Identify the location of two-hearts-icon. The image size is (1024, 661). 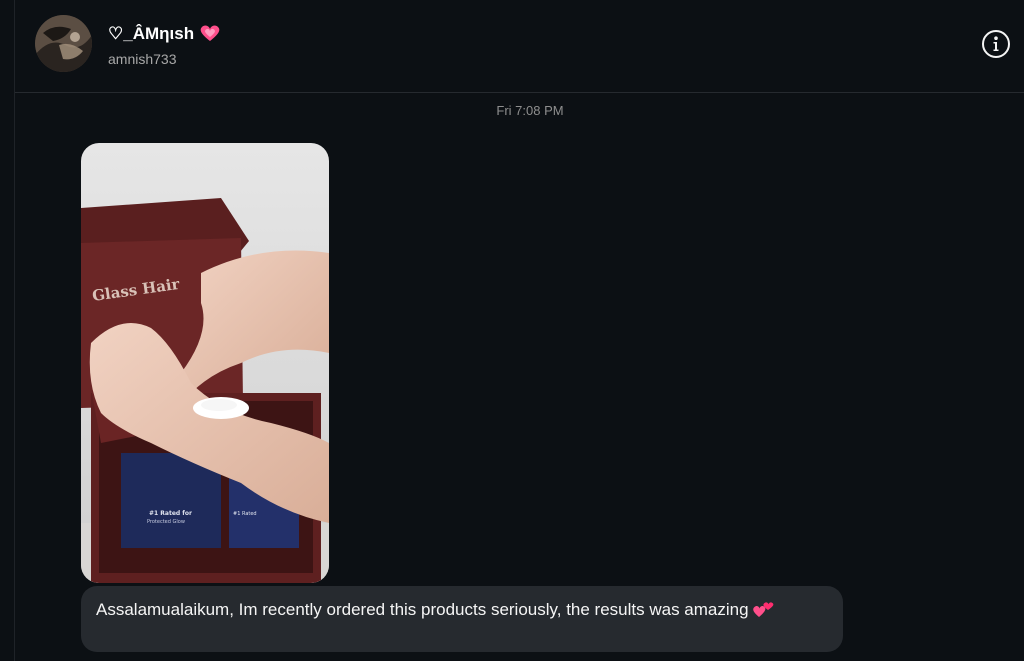
(764, 609).